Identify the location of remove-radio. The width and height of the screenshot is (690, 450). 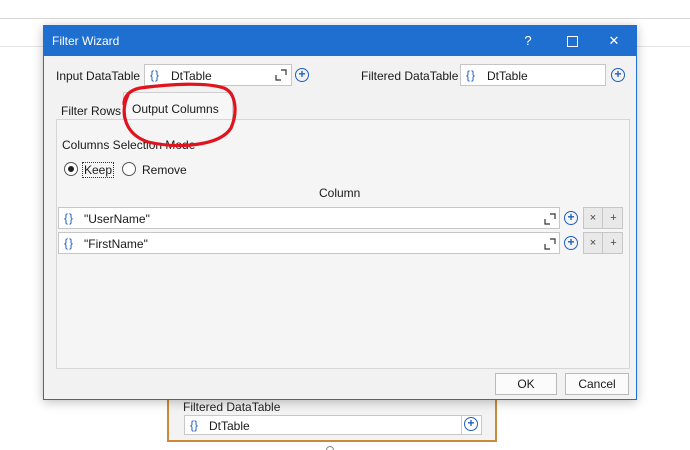
(129, 169).